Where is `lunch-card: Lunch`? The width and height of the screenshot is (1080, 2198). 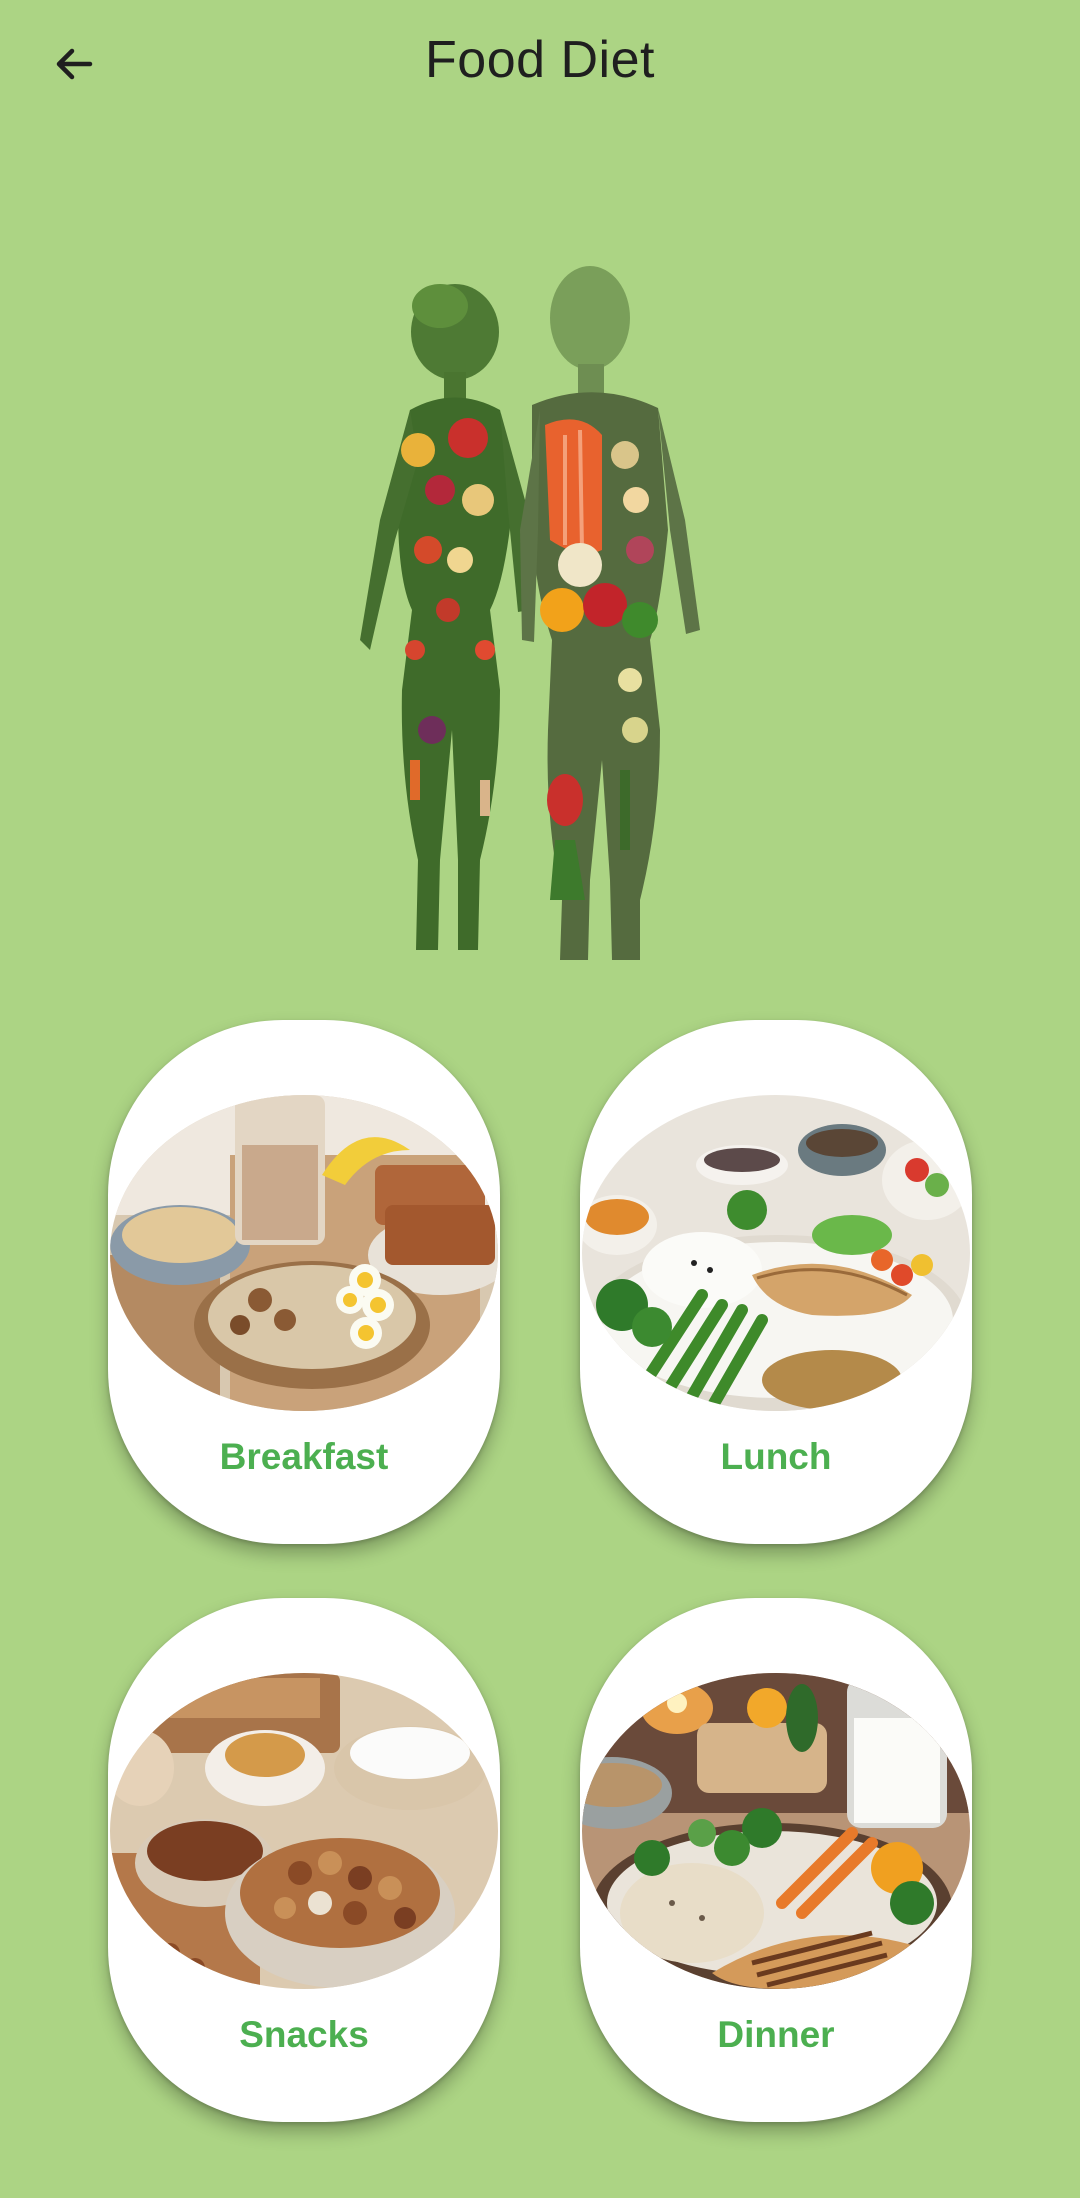 lunch-card: Lunch is located at coordinates (776, 1282).